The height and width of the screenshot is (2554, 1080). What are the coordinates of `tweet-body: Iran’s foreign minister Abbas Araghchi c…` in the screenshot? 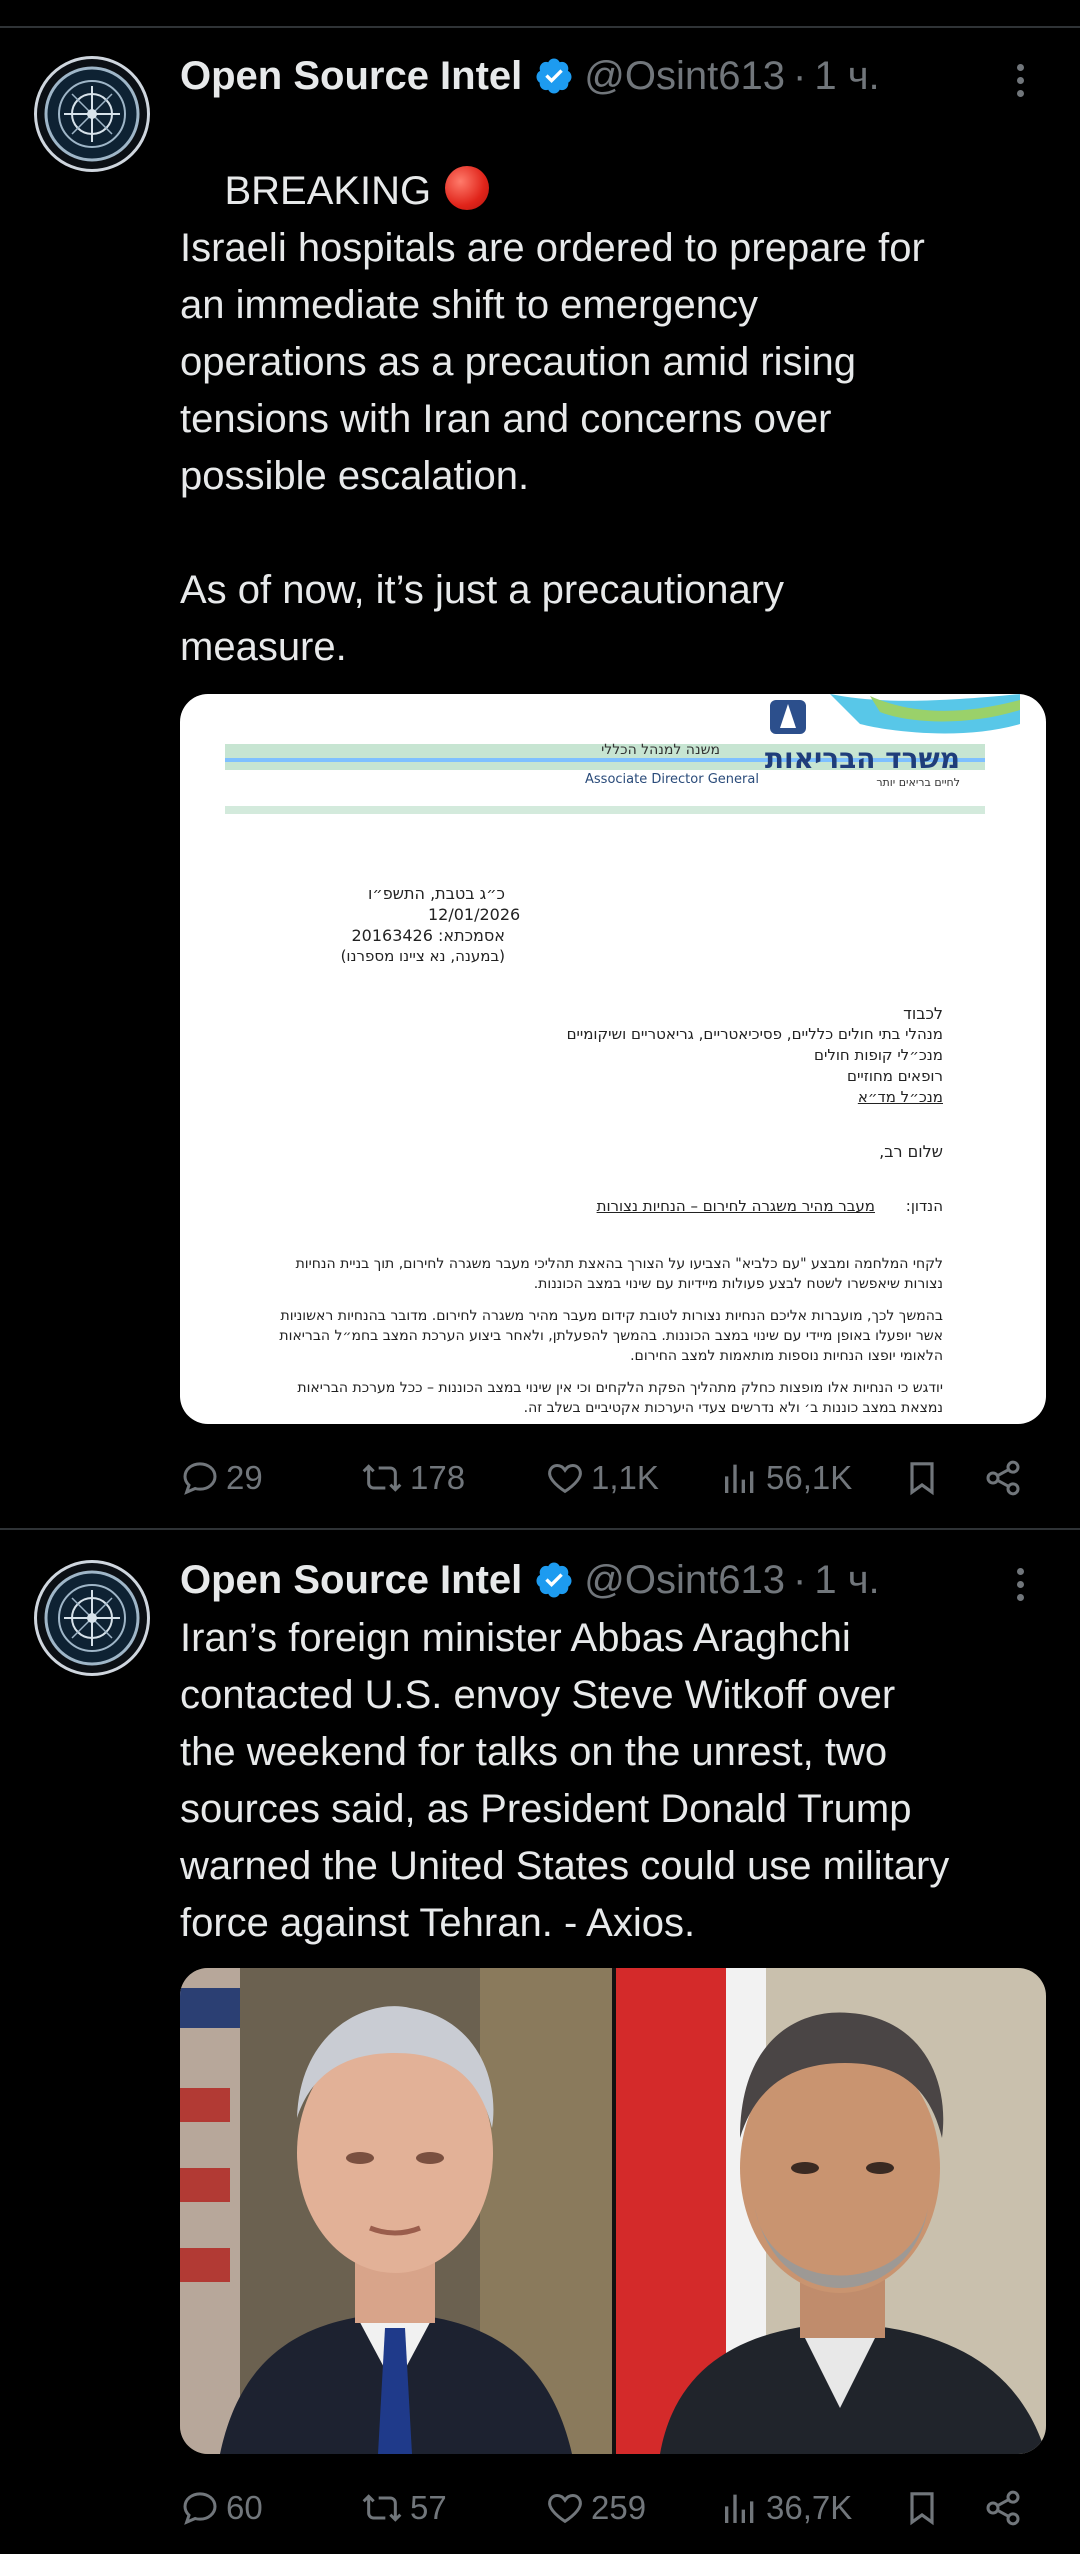 It's located at (565, 1780).